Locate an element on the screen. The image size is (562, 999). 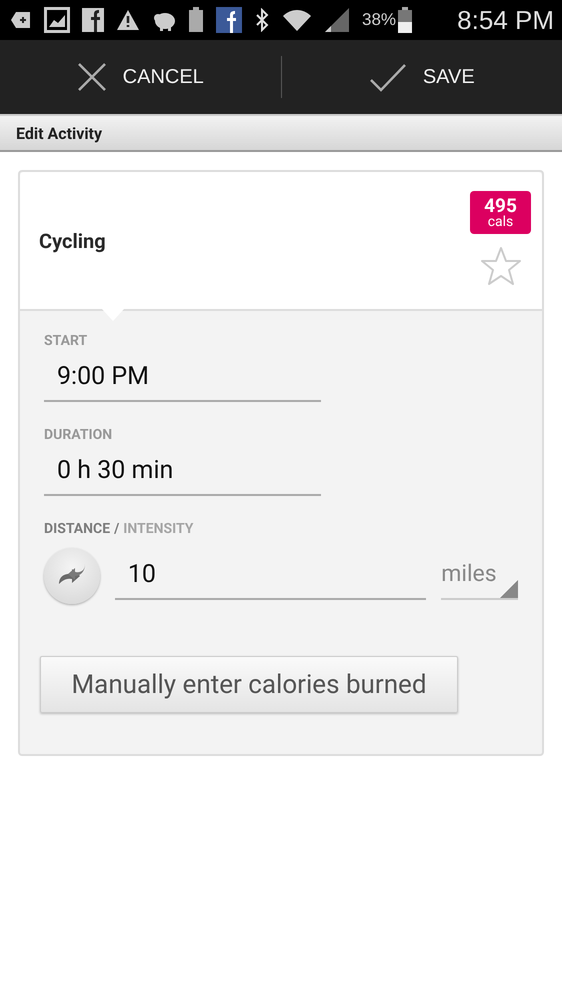
bluetooth-icon is located at coordinates (262, 20).